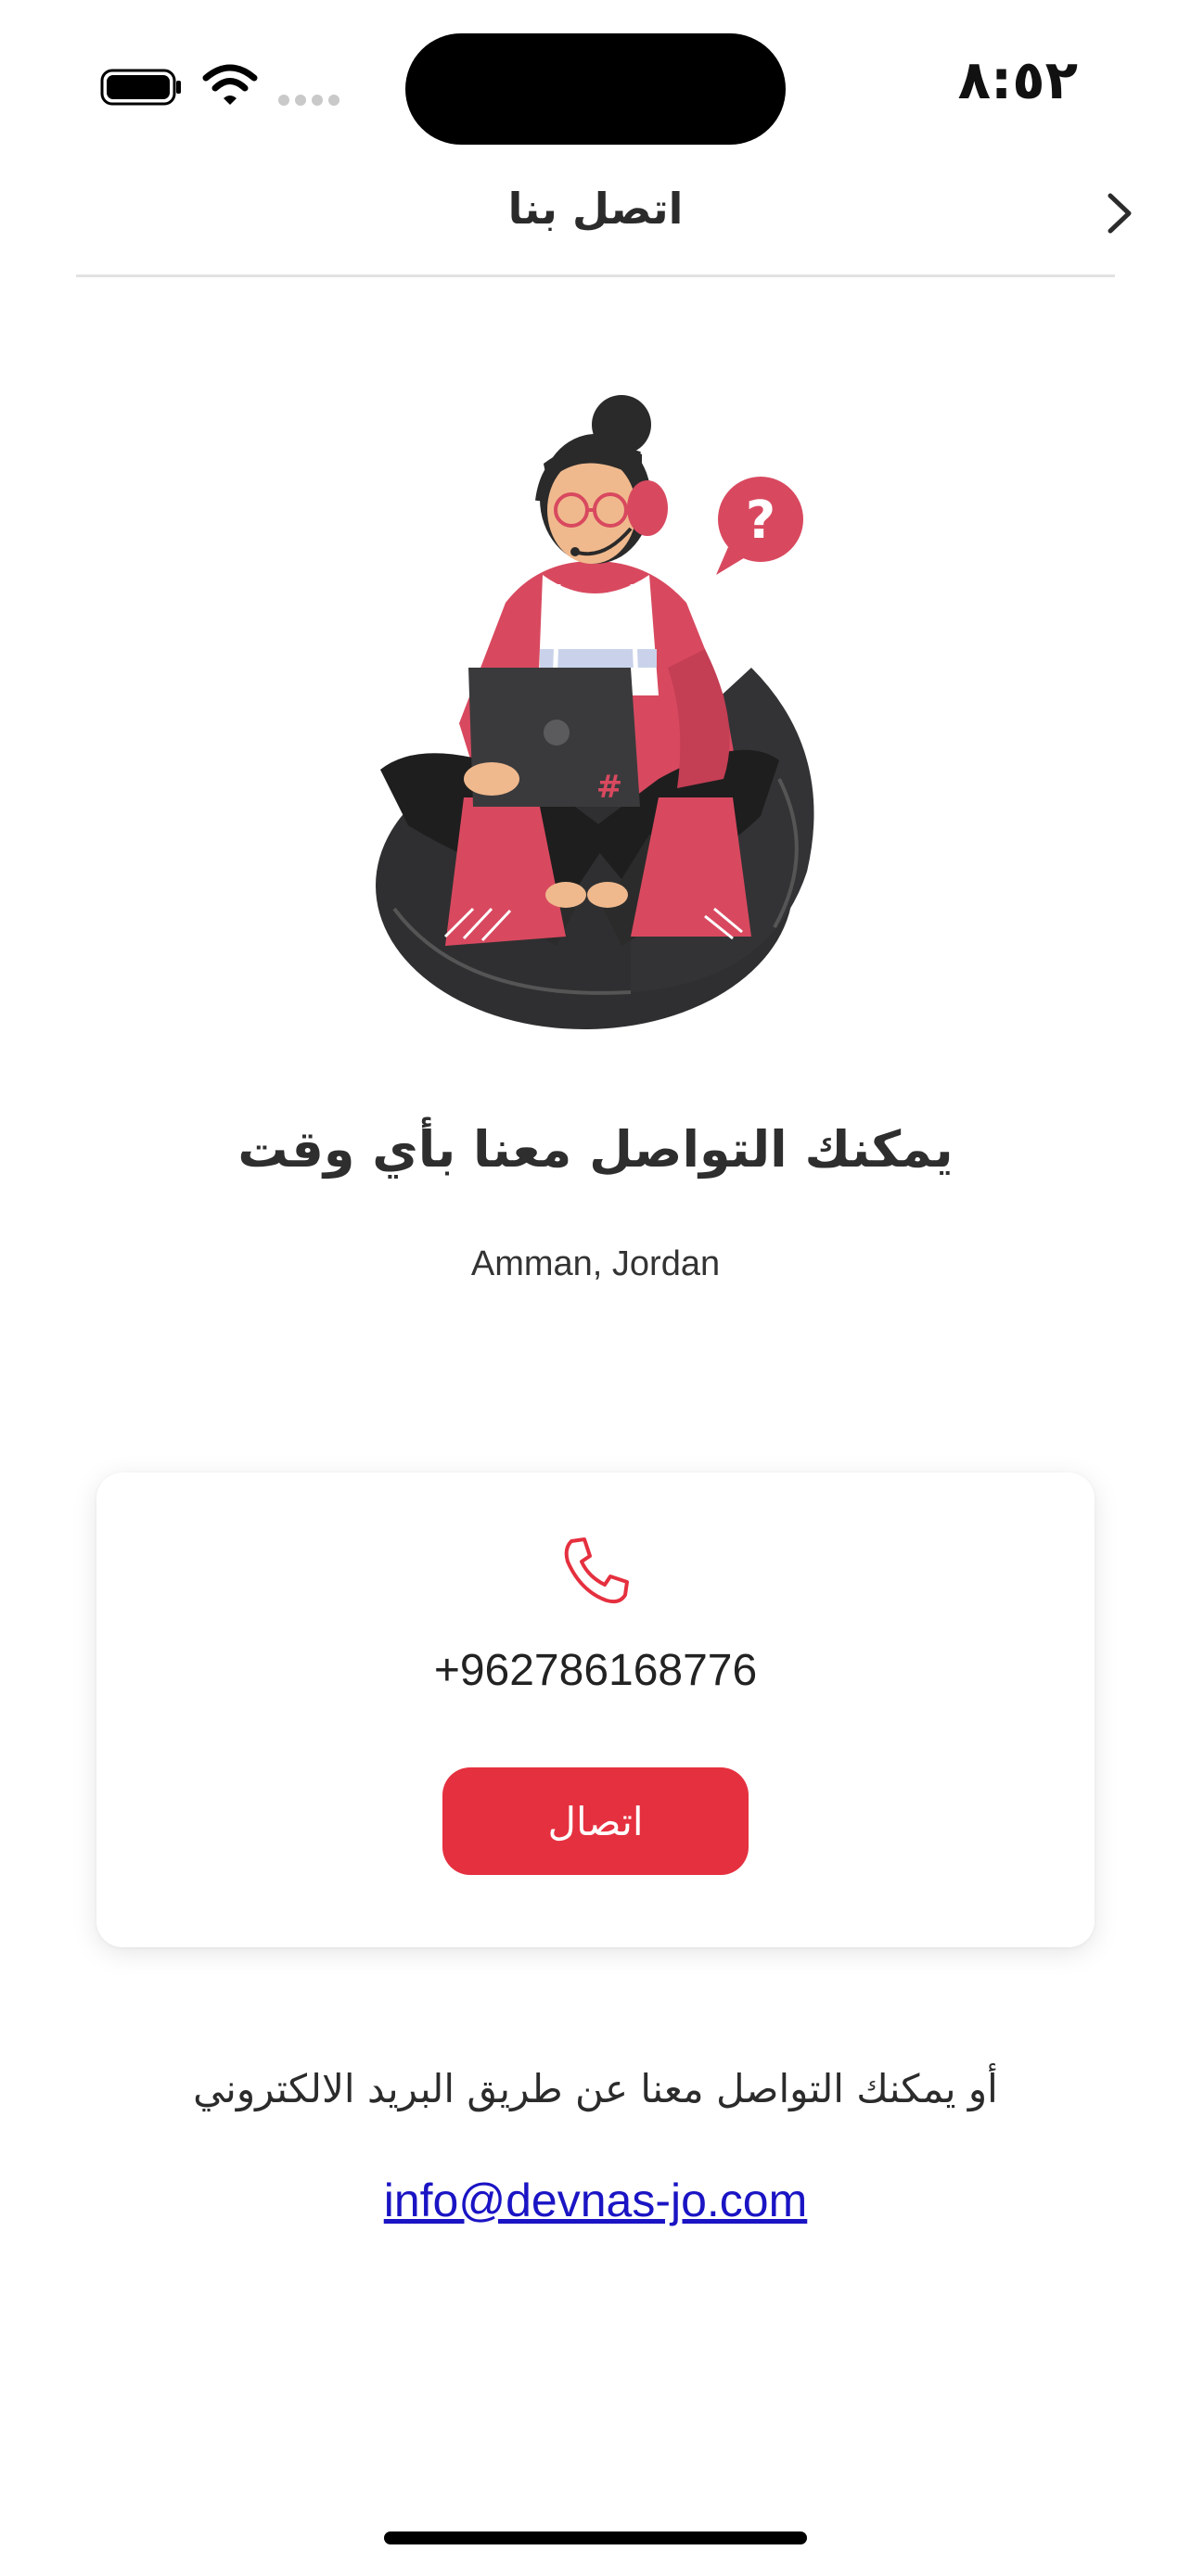  What do you see at coordinates (595, 89) in the screenshot?
I see `dynamic-island` at bounding box center [595, 89].